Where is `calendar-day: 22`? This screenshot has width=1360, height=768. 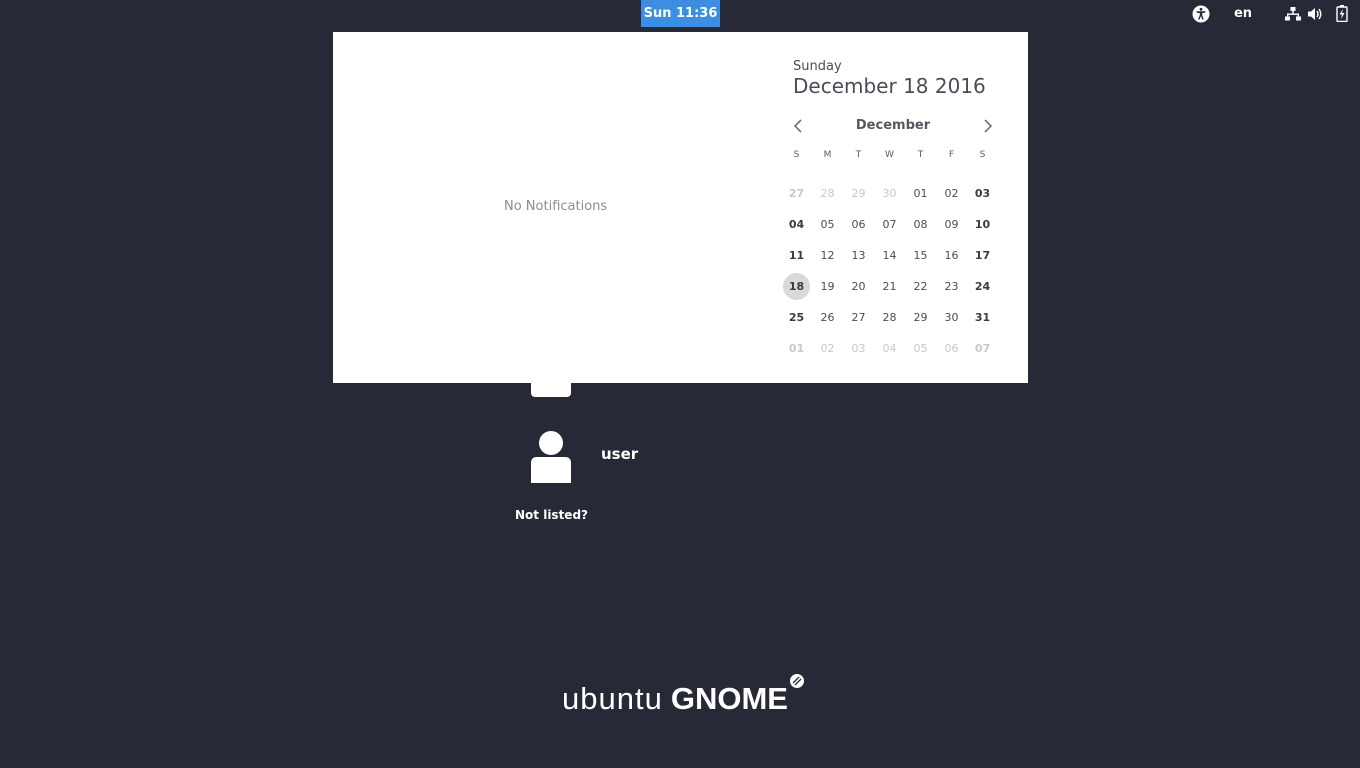
calendar-day: 22 is located at coordinates (920, 286).